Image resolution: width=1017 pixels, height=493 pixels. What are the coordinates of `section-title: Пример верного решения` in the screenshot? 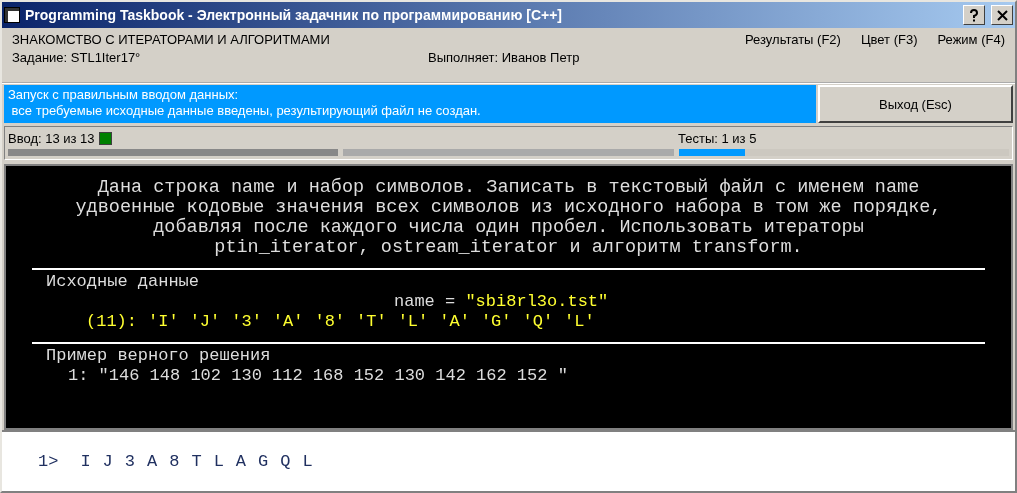 It's located at (159, 356).